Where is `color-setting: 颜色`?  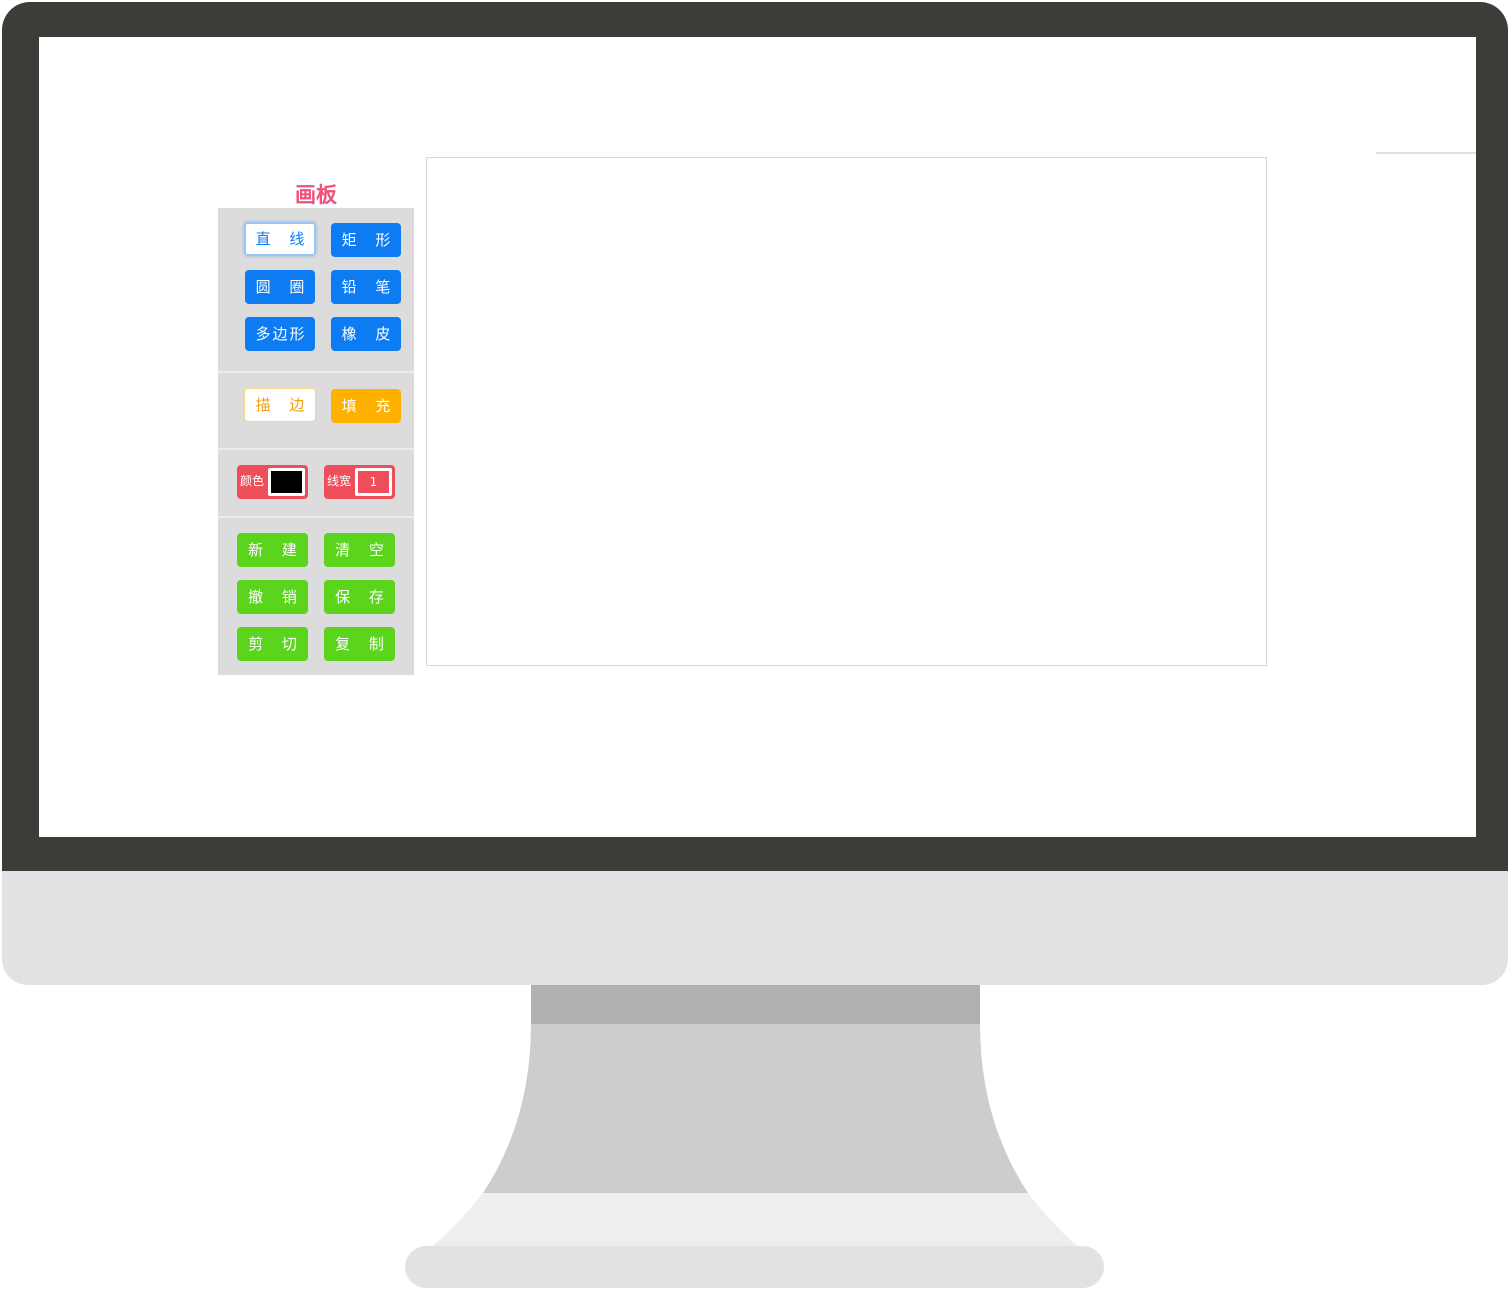
color-setting: 颜色 is located at coordinates (272, 482).